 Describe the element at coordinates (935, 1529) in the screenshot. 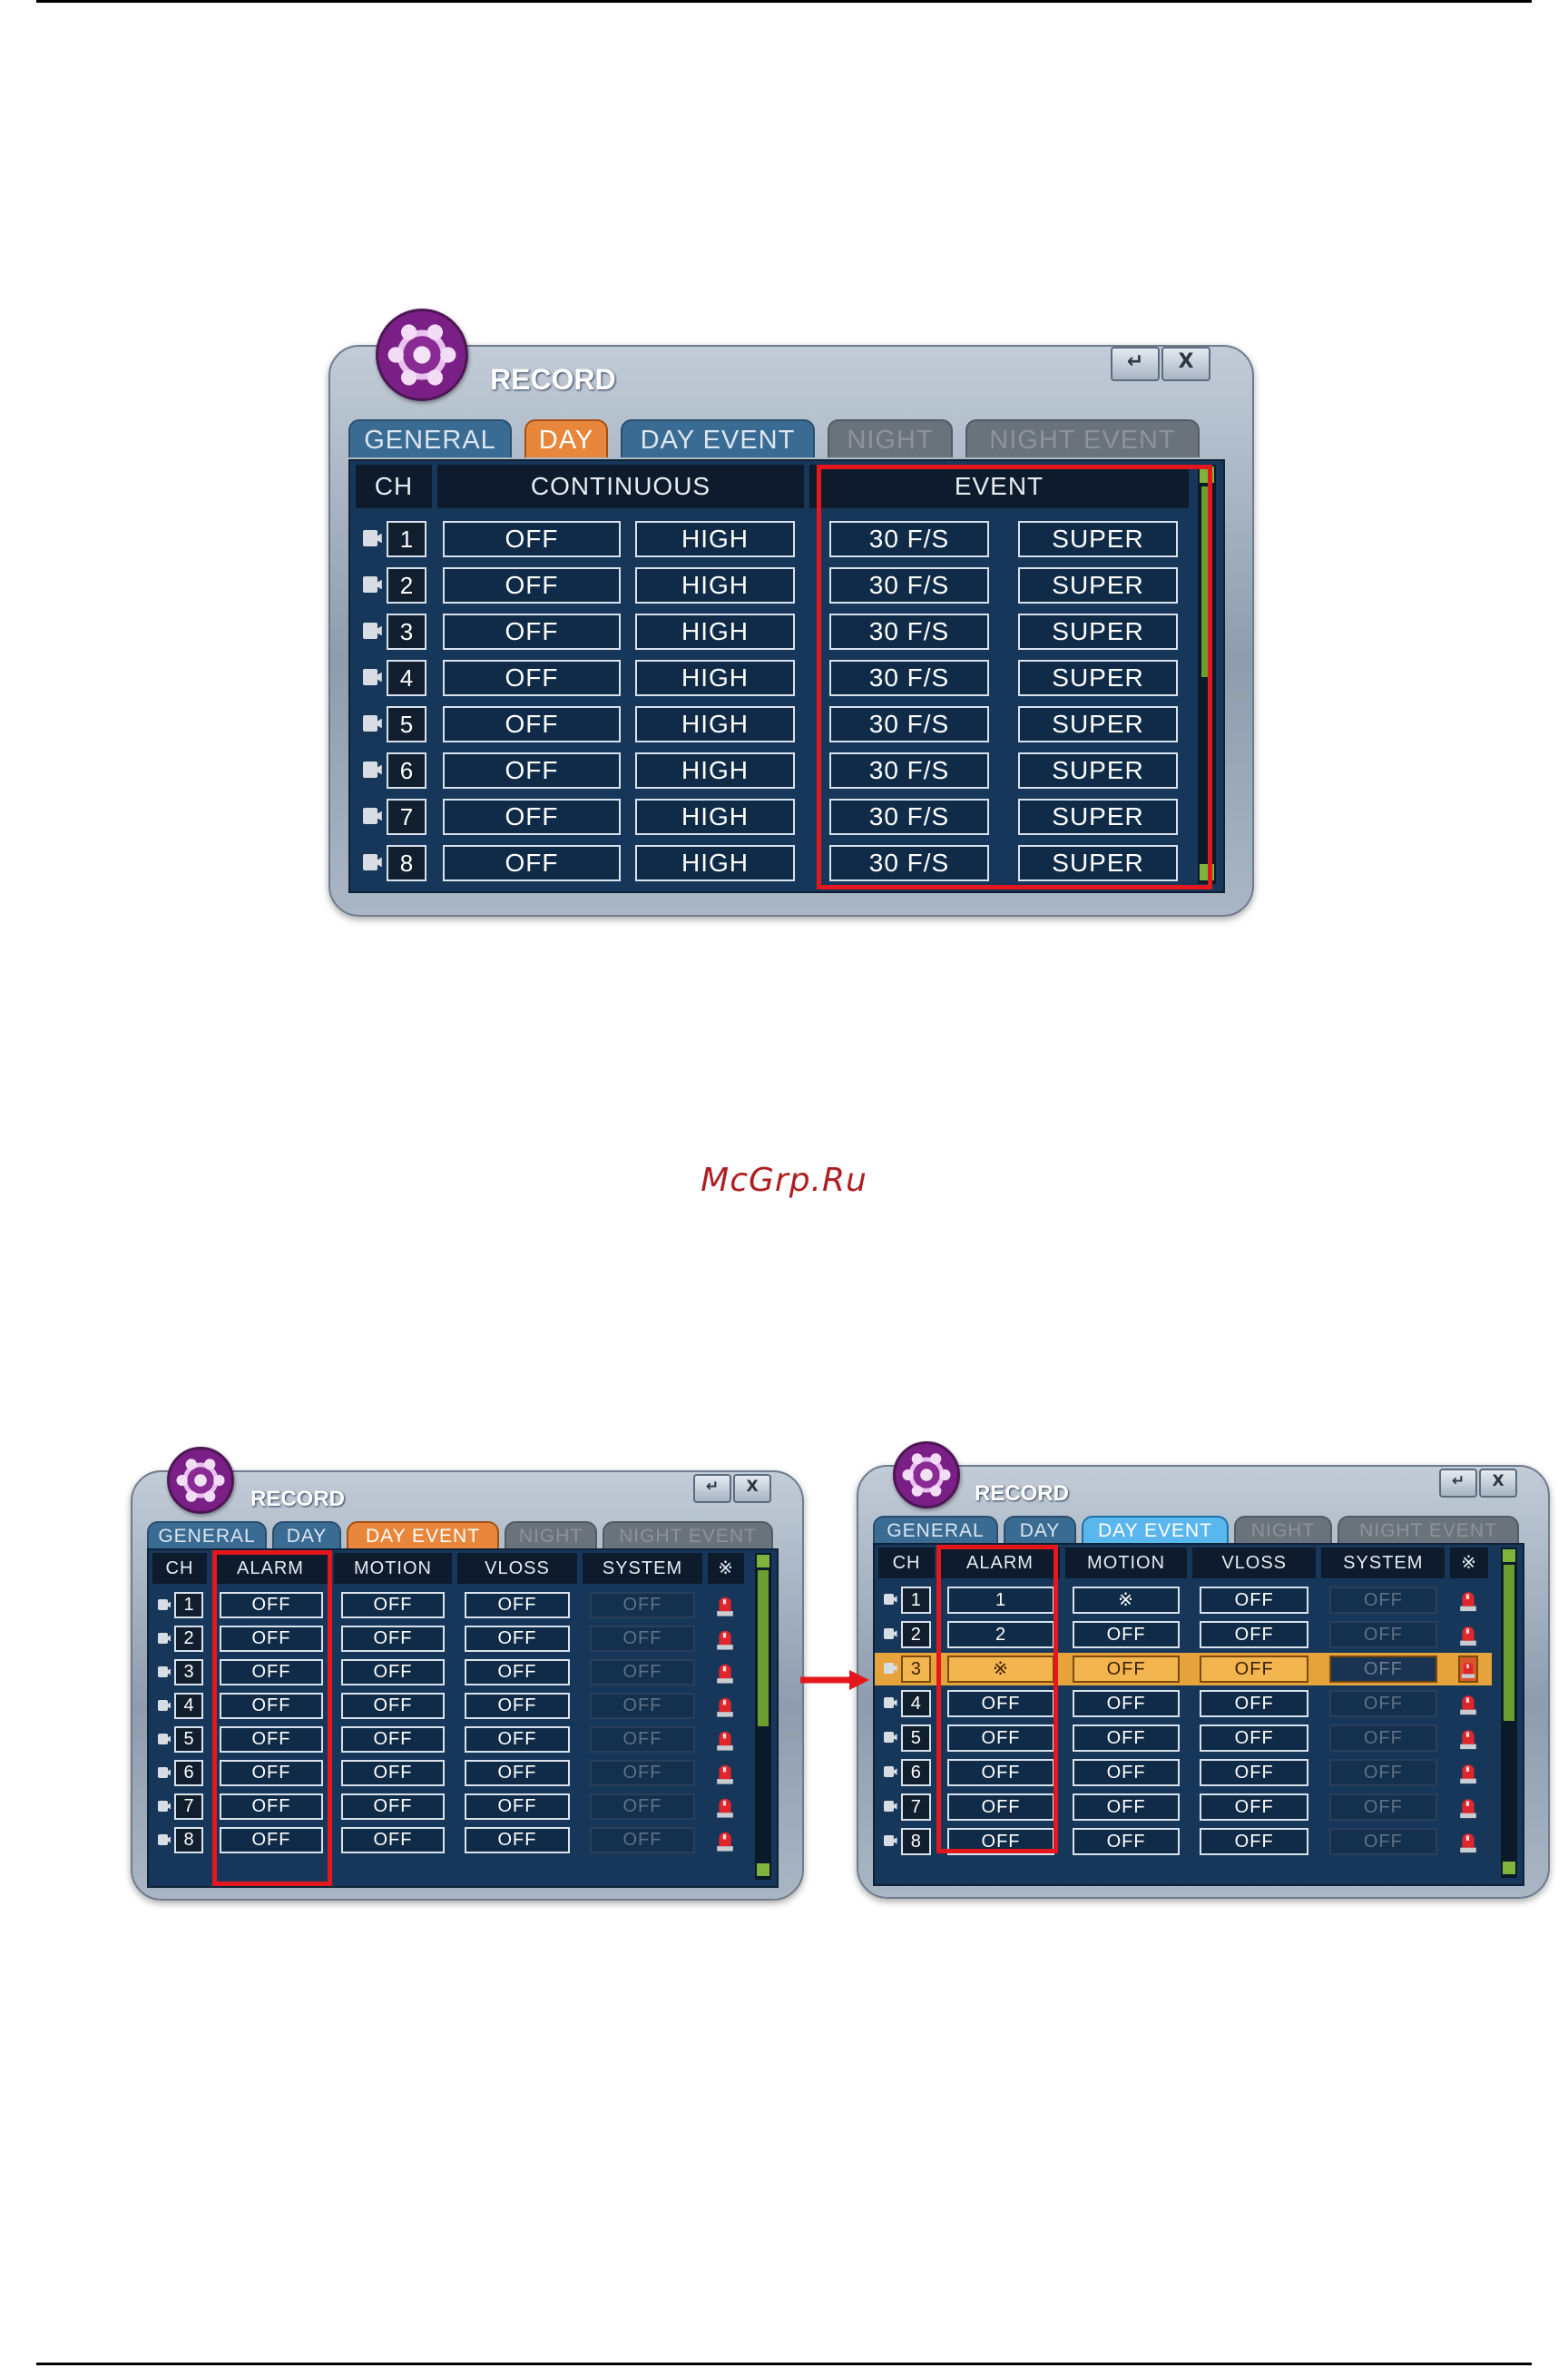

I see `tab-general: GENERAL` at that location.